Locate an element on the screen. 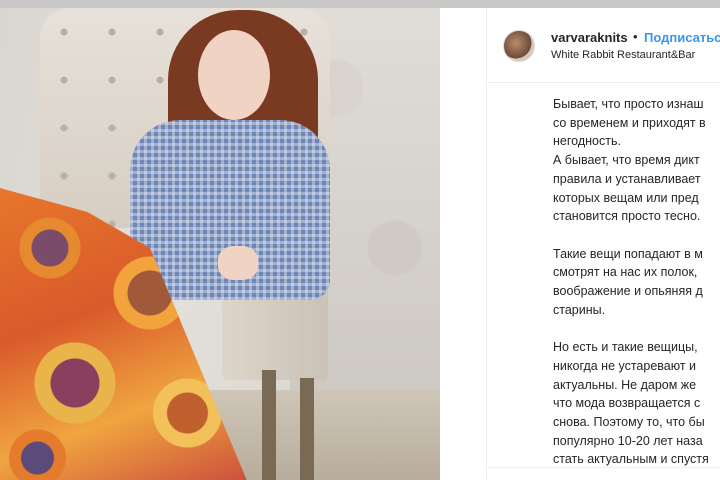 This screenshot has height=480, width=720. caption-line: смотрят на нас их полок, is located at coordinates (625, 272).